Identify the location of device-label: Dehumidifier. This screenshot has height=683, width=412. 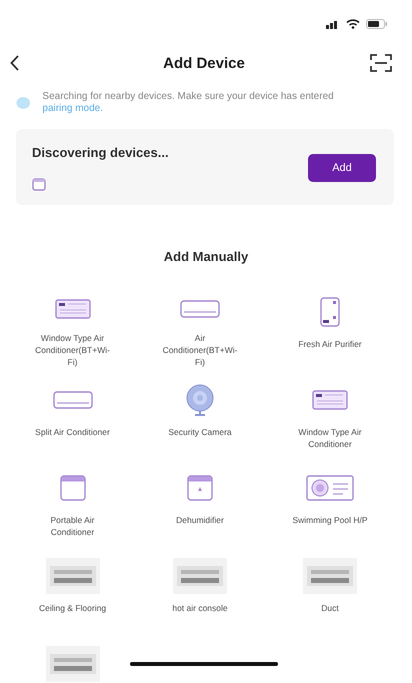
(200, 520).